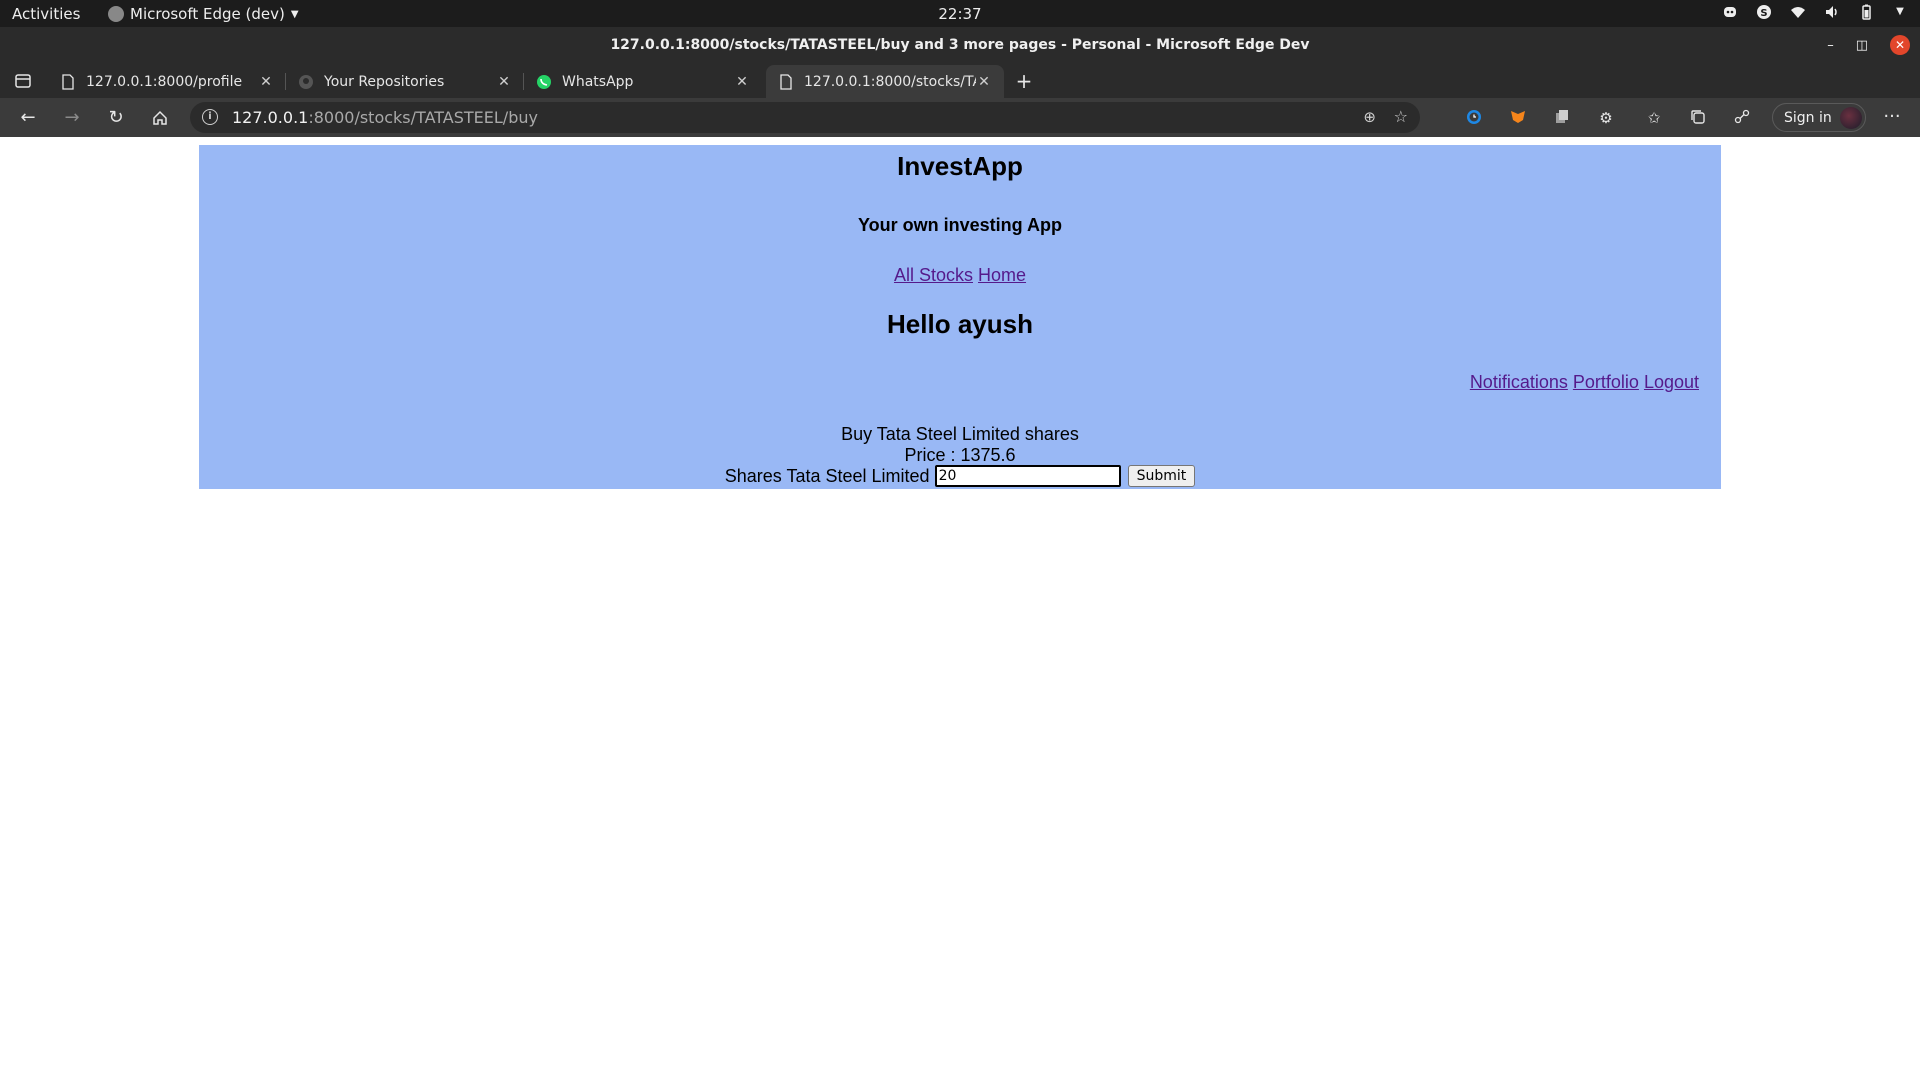 The height and width of the screenshot is (1080, 1920). Describe the element at coordinates (1742, 118) in the screenshot. I see `share-icon` at that location.